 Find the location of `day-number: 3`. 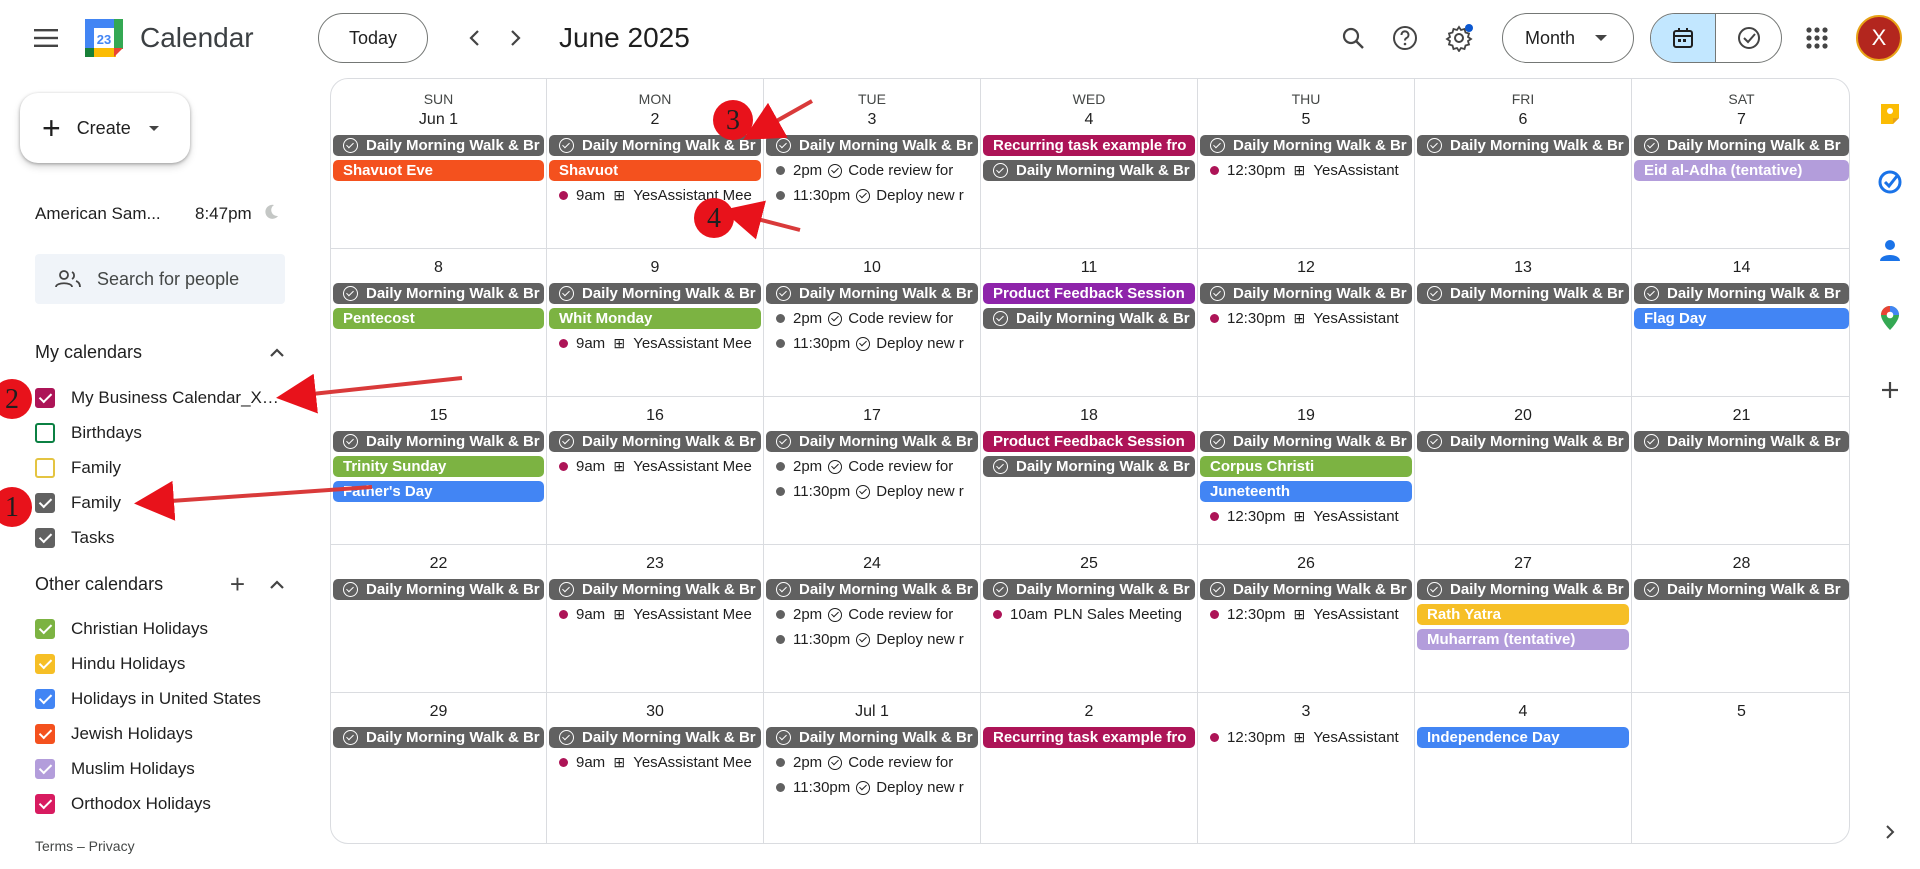

day-number: 3 is located at coordinates (872, 120).